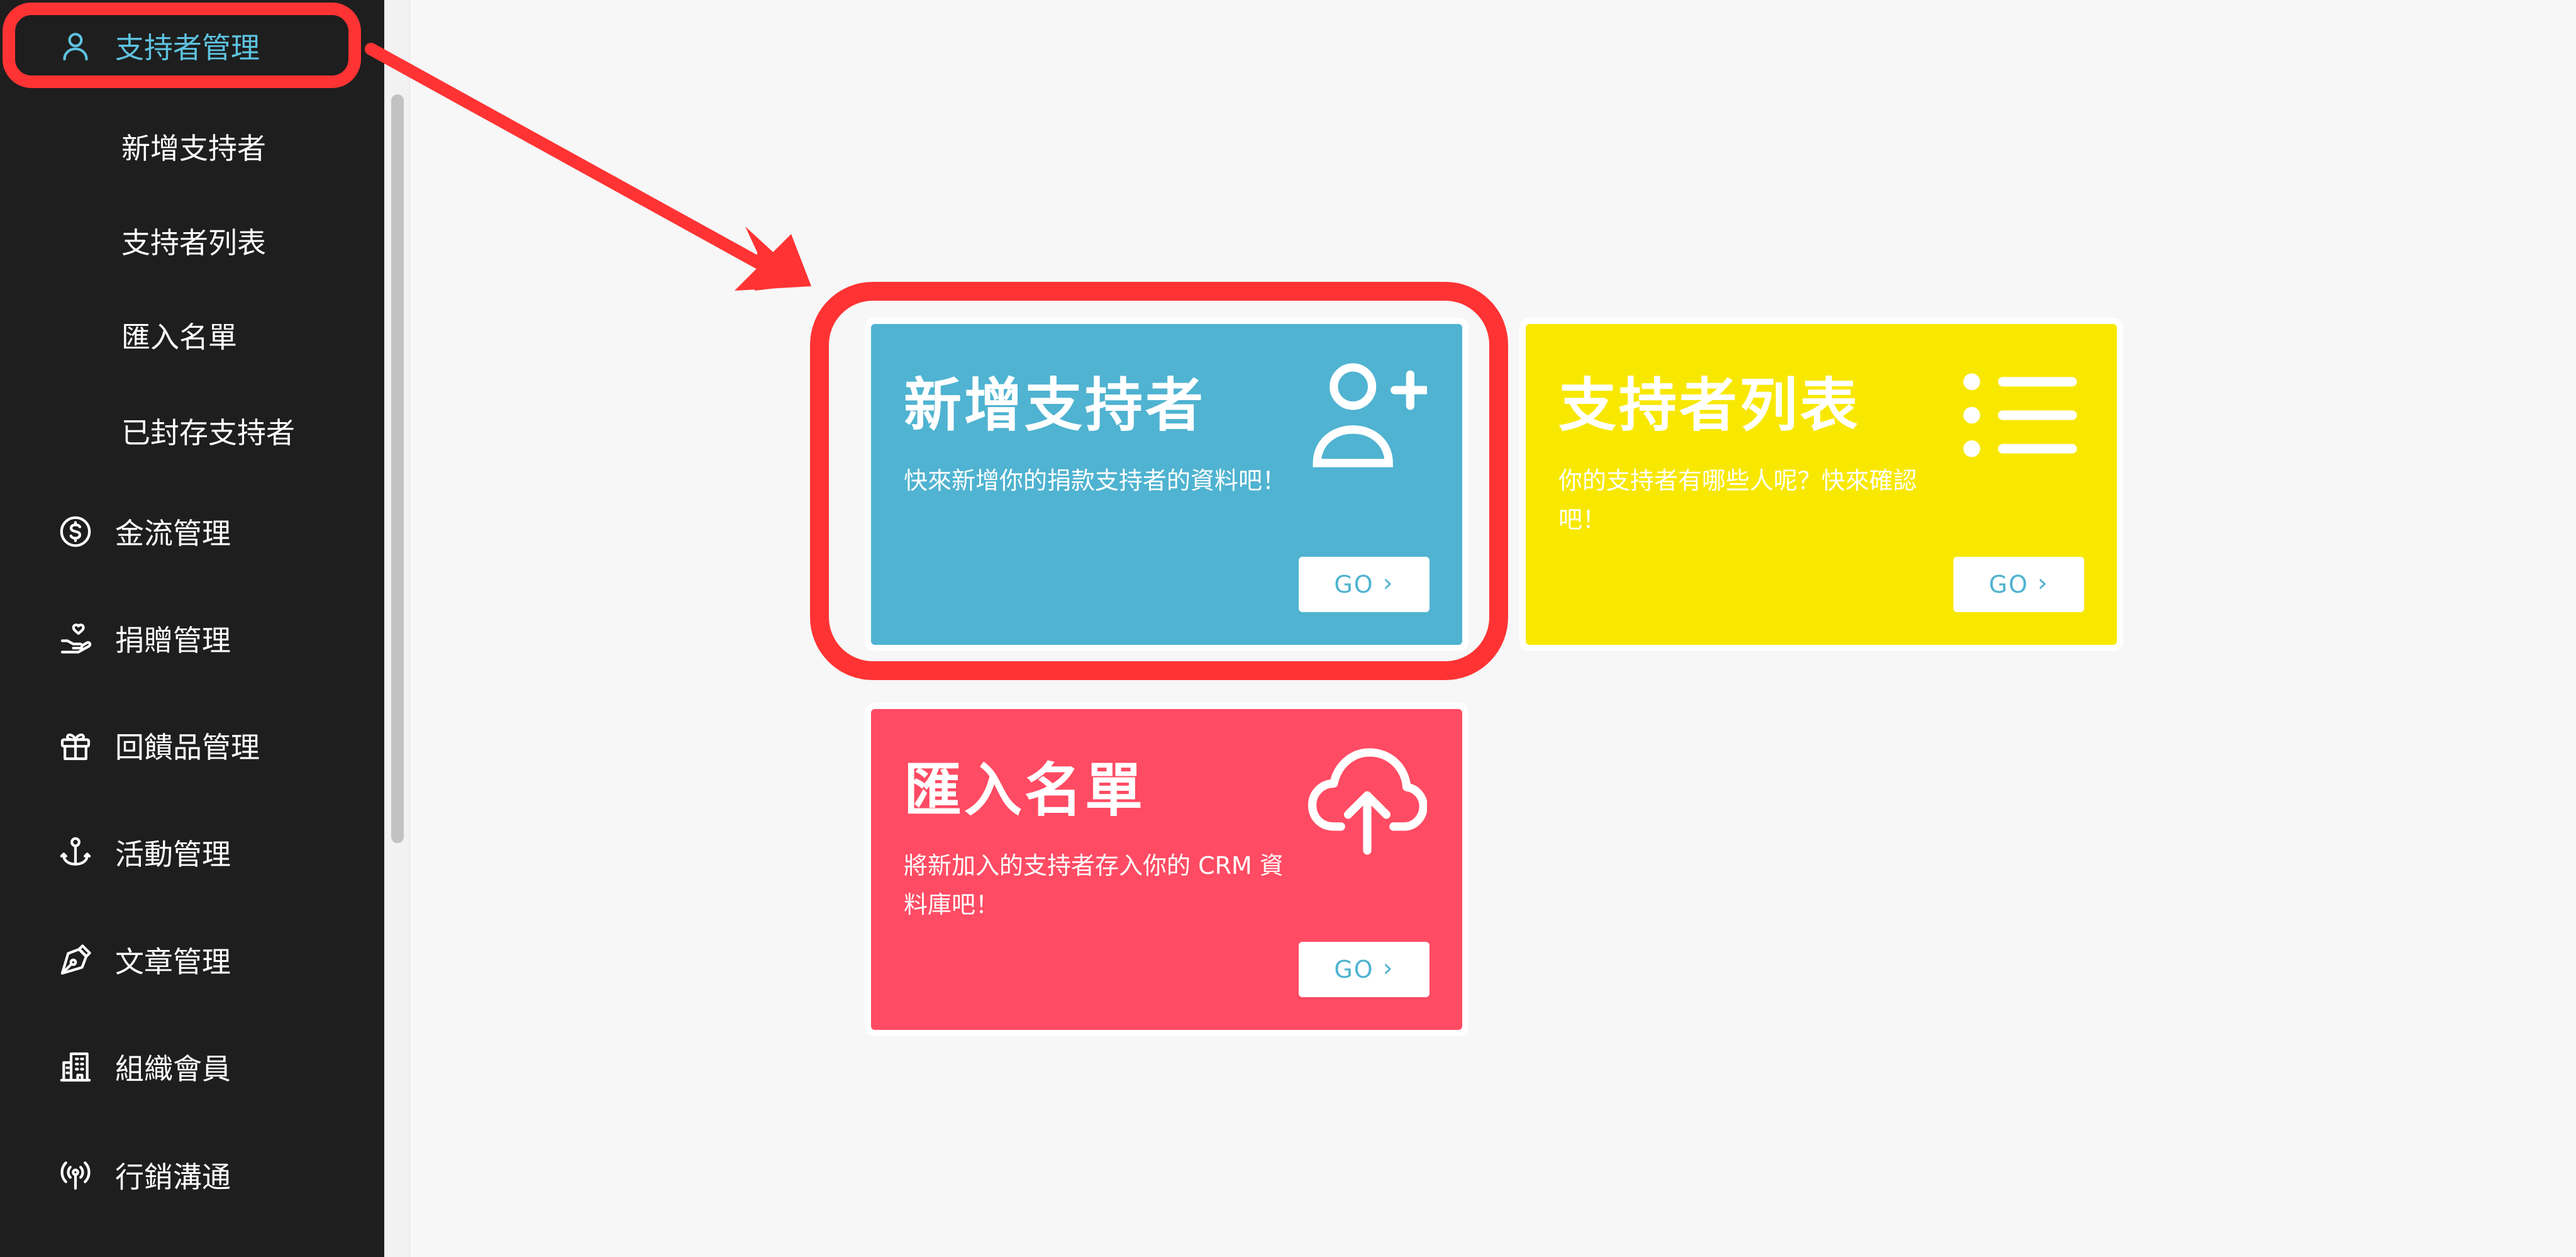 This screenshot has width=2576, height=1257. I want to click on gift-icon, so click(75, 745).